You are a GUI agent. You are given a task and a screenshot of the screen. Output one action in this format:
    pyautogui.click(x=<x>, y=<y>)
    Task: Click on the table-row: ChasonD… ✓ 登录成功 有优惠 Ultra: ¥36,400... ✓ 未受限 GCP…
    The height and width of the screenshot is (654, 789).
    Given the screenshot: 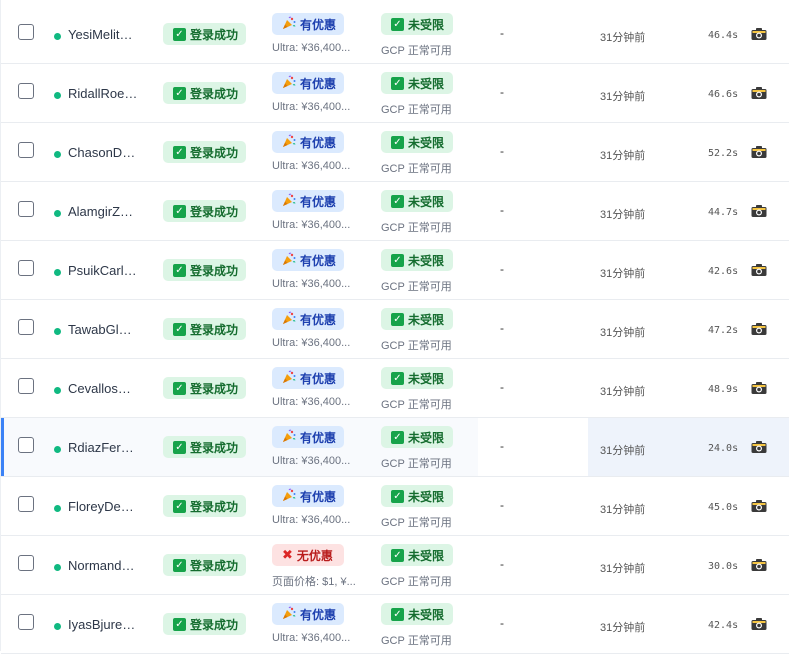 What is the action you would take?
    pyautogui.click(x=395, y=152)
    